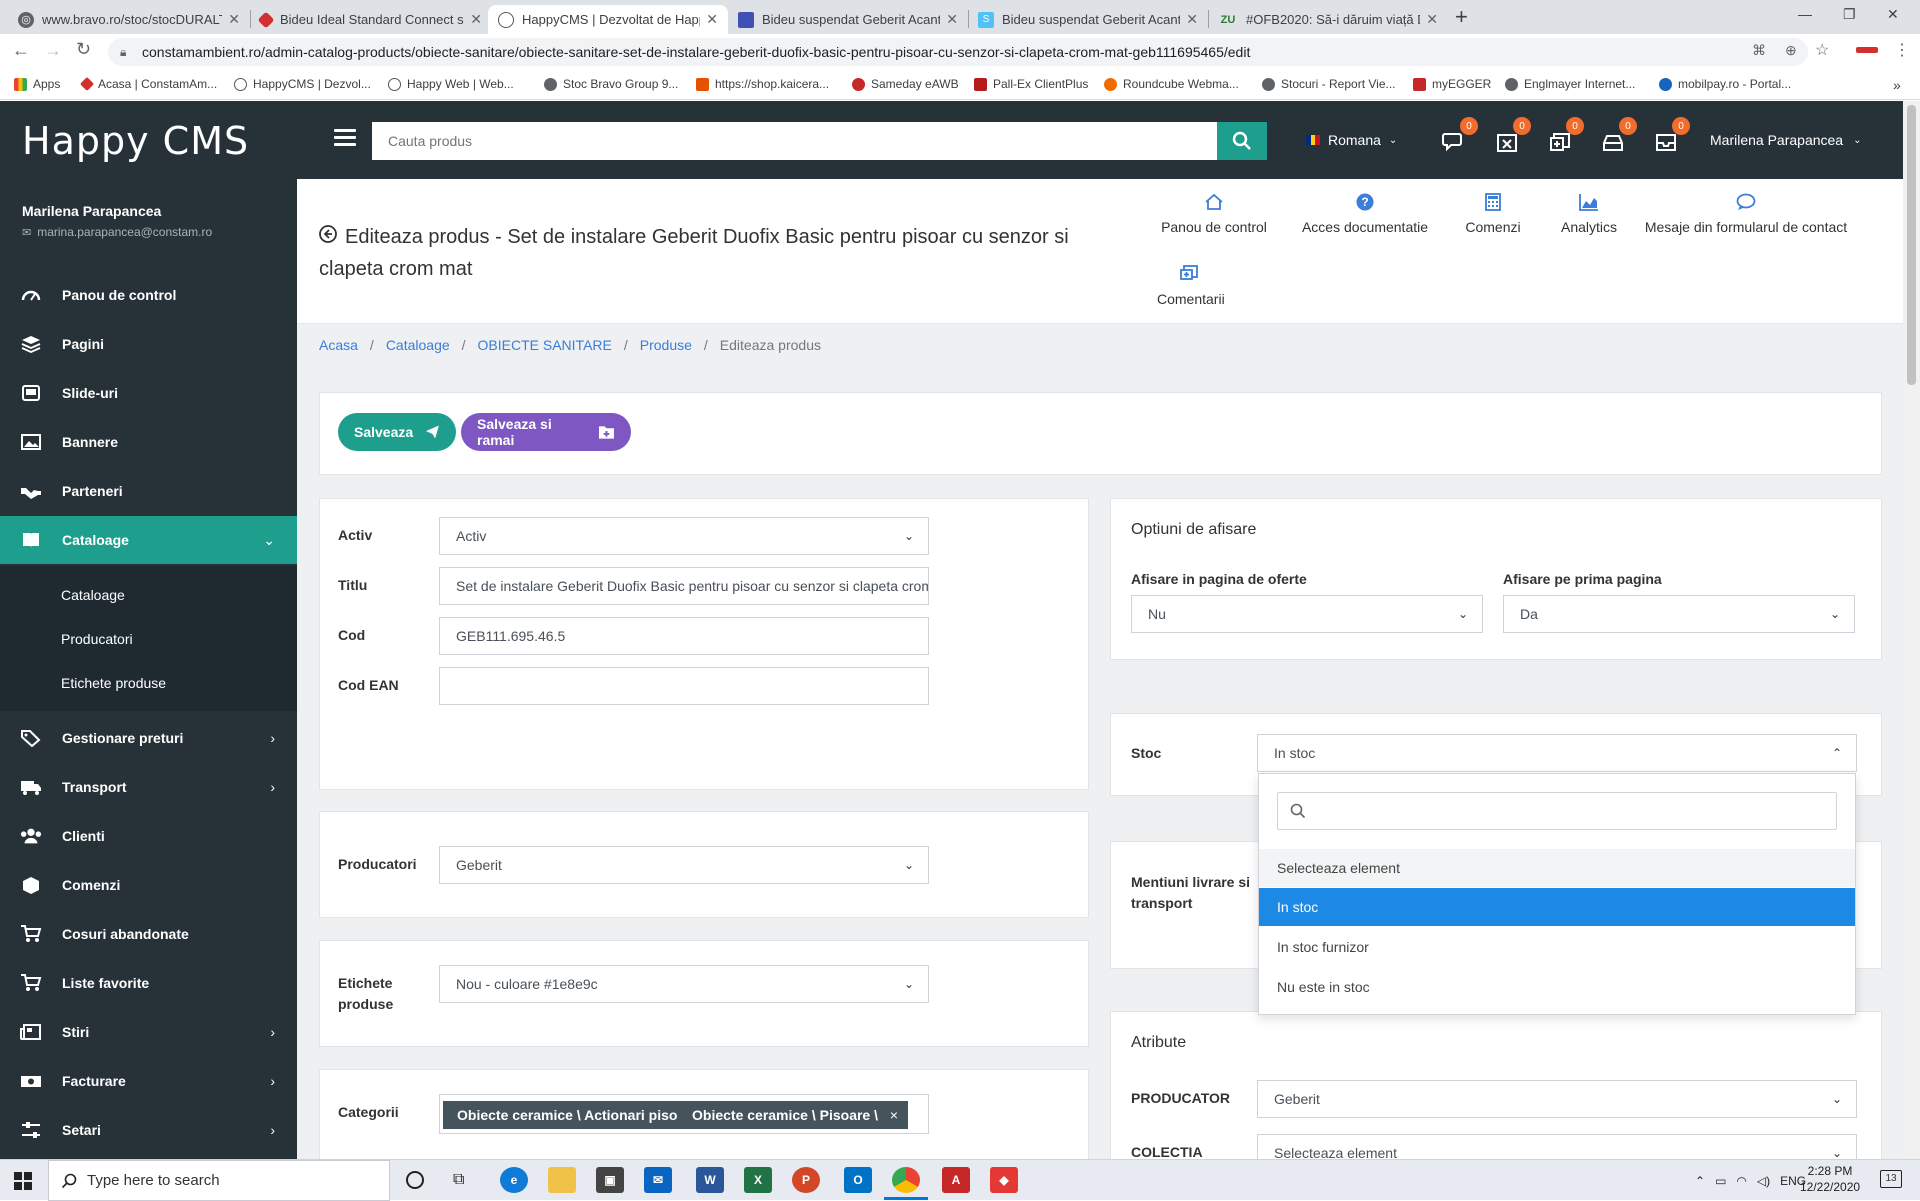 The image size is (1920, 1201). I want to click on forward-icon: →, so click(53, 50).